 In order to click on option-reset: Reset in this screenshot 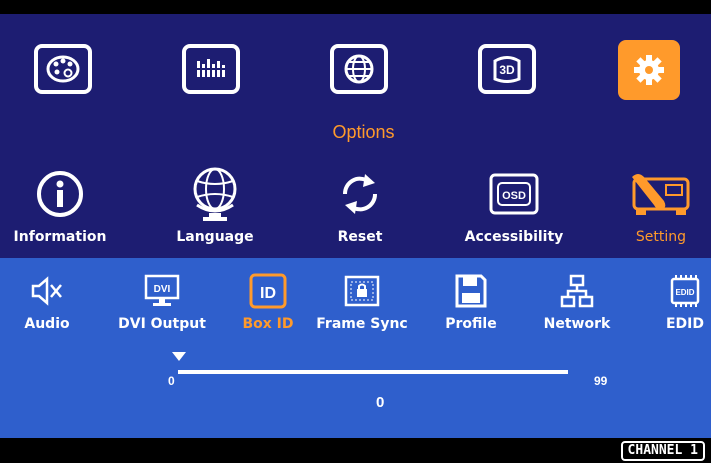, I will do `click(360, 205)`.